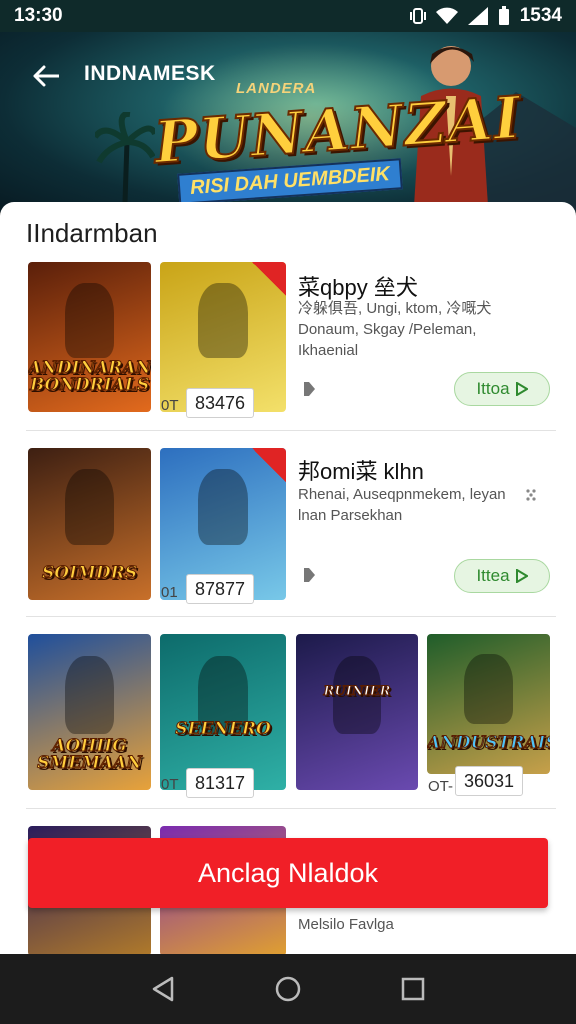 Image resolution: width=576 pixels, height=1024 pixels. Describe the element at coordinates (90, 754) in the screenshot. I see `tile-label: AOHIIG SMEMAAN` at that location.